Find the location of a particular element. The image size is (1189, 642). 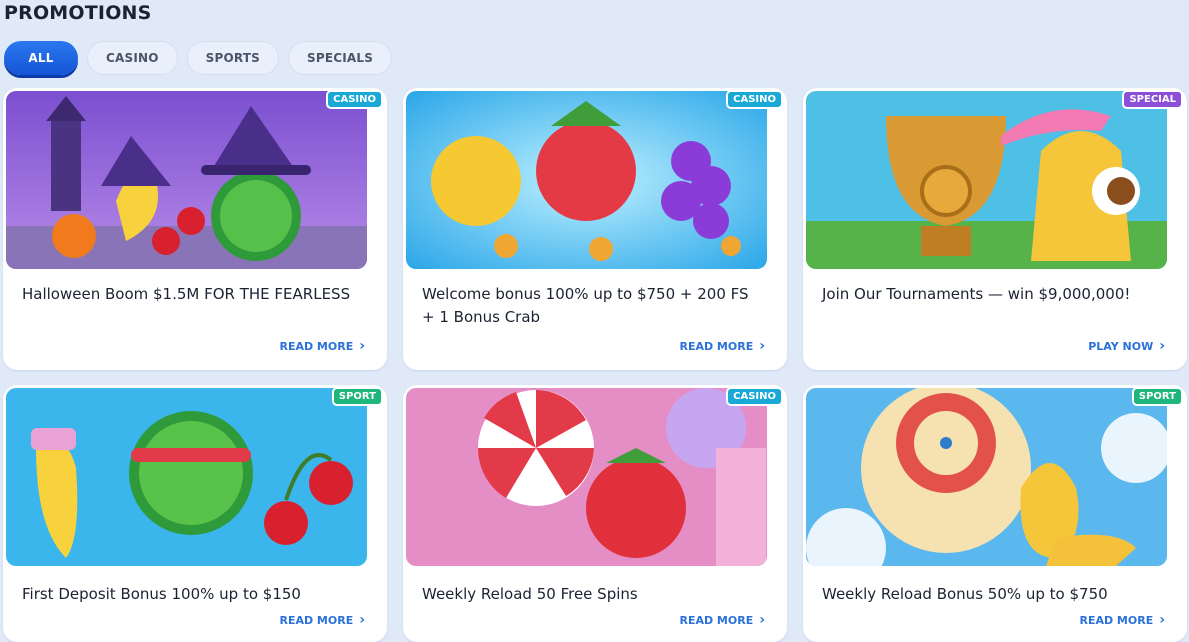

tab-sports: SPORTS is located at coordinates (233, 58).